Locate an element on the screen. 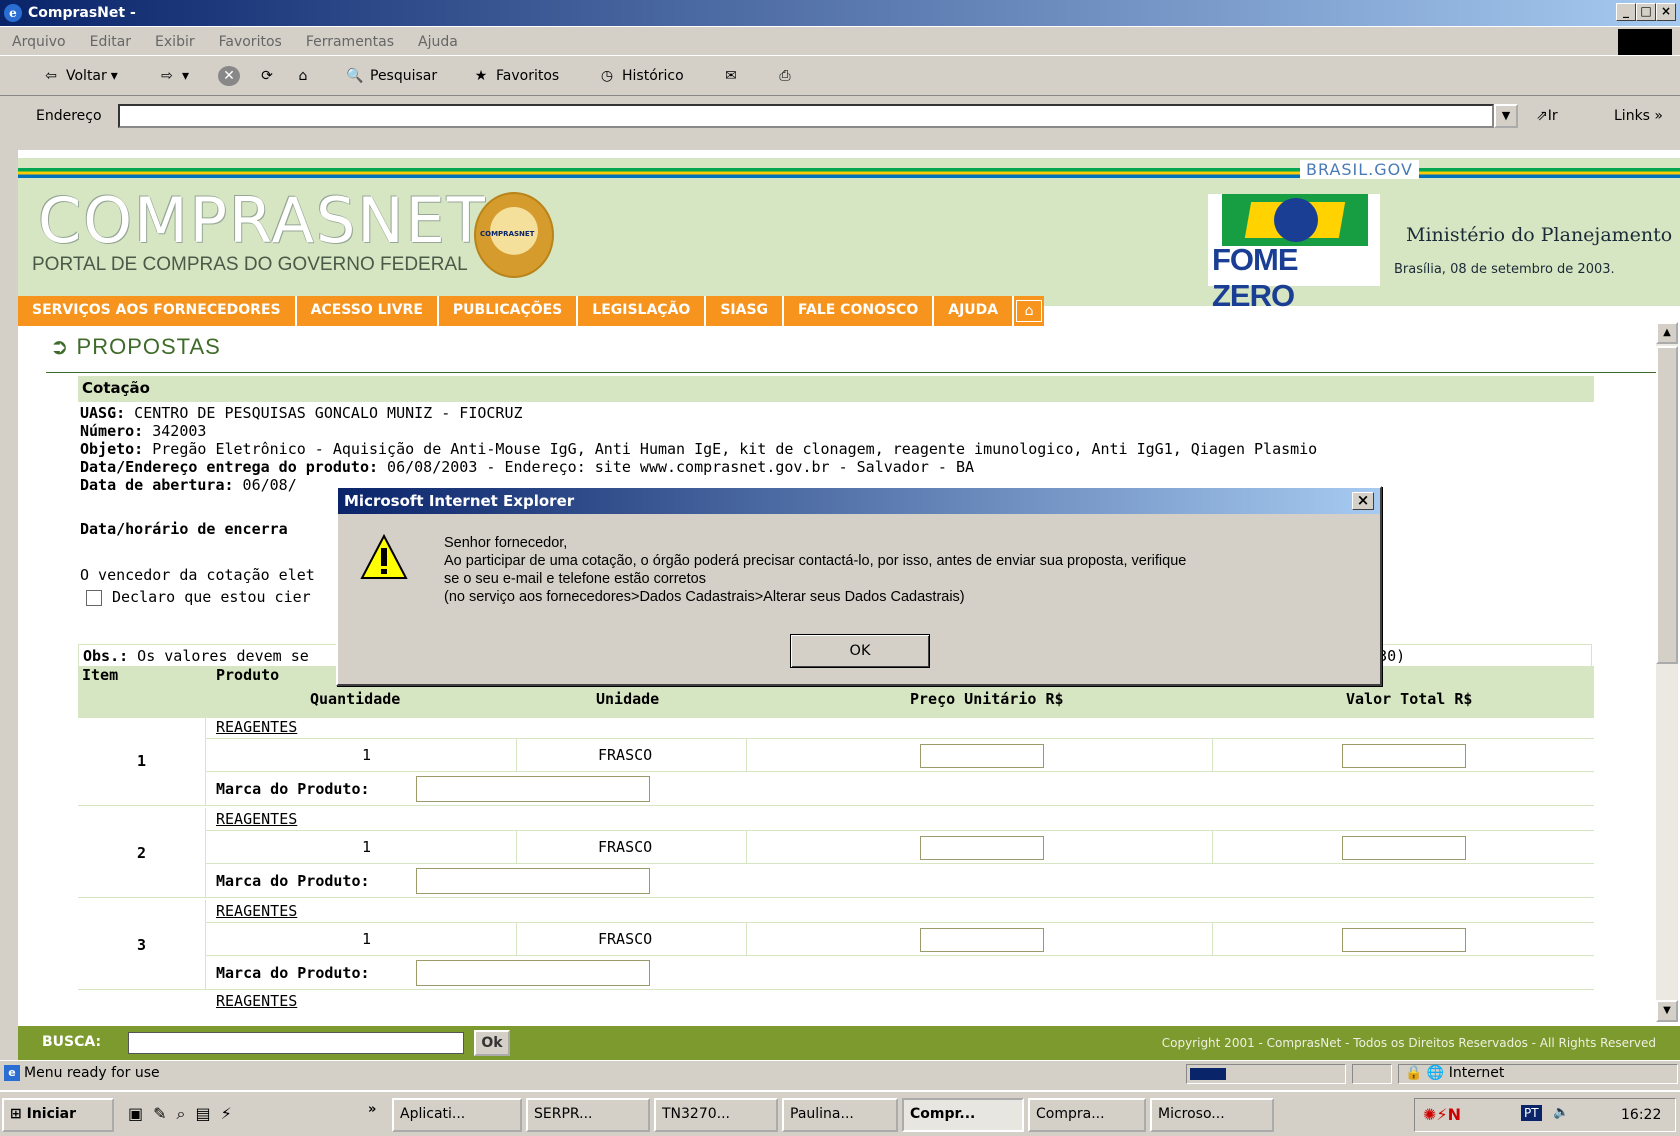  system-tray: ✺⚡N PT 🔈 16:22 is located at coordinates (1545, 1115).